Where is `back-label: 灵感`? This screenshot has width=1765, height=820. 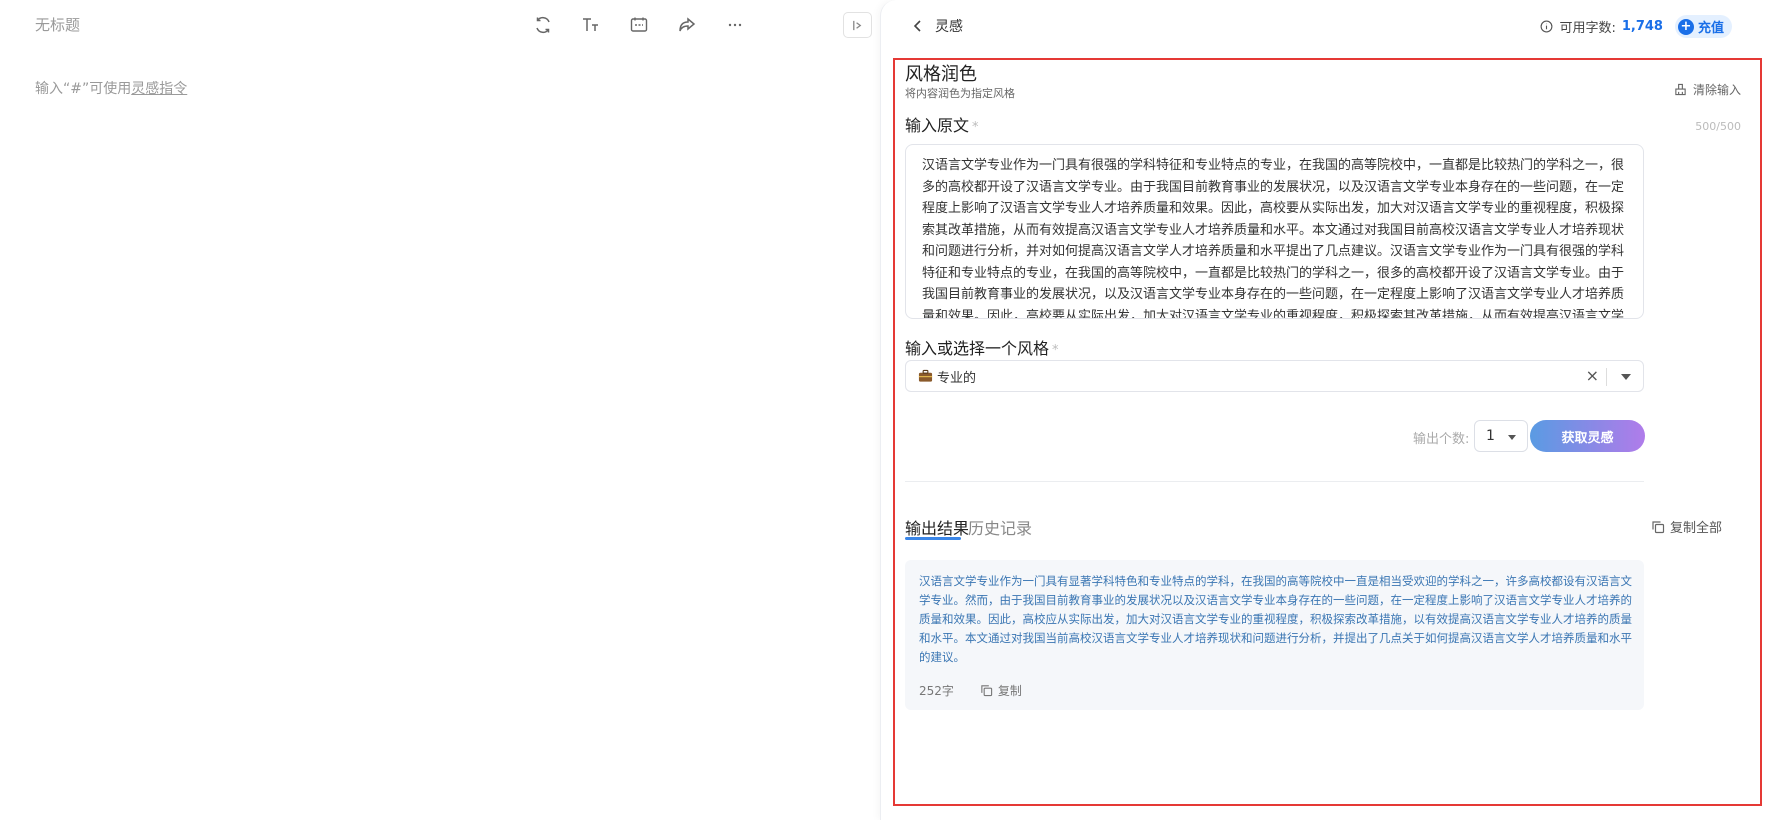
back-label: 灵感 is located at coordinates (949, 27).